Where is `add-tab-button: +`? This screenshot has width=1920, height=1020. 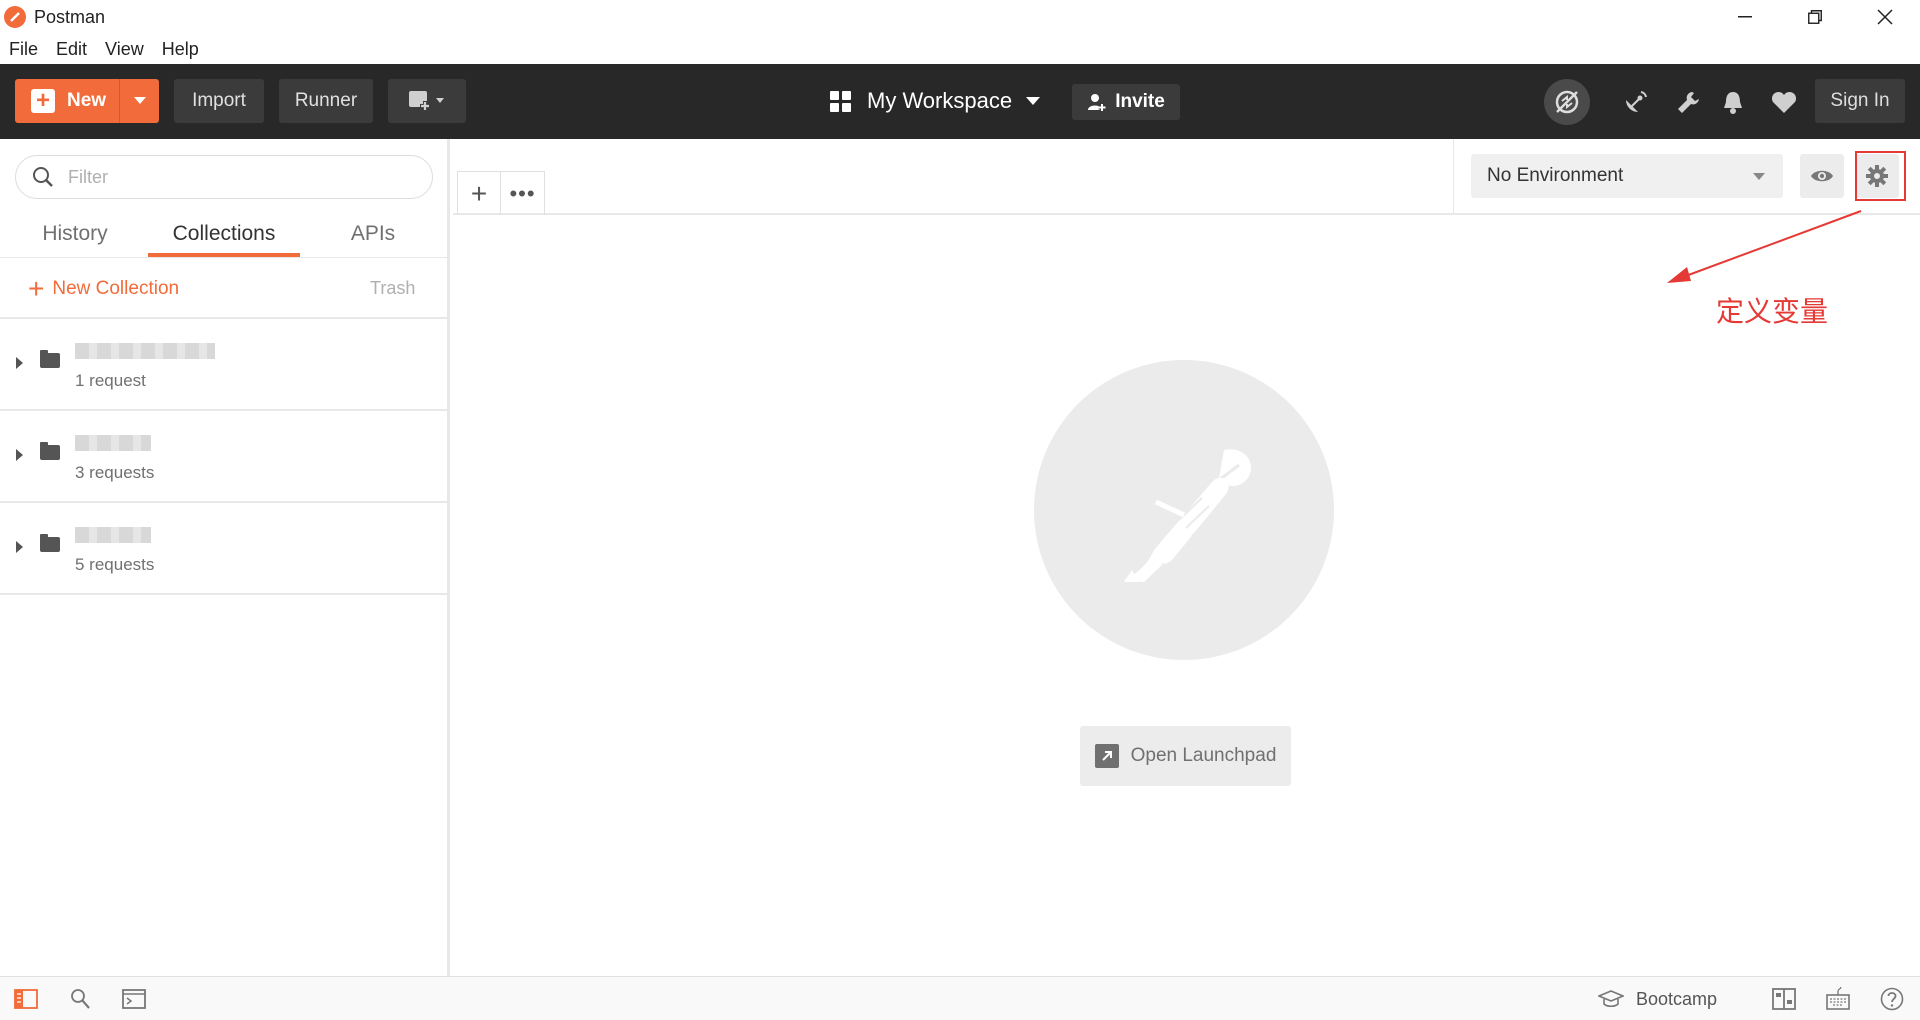
add-tab-button: + is located at coordinates (479, 193).